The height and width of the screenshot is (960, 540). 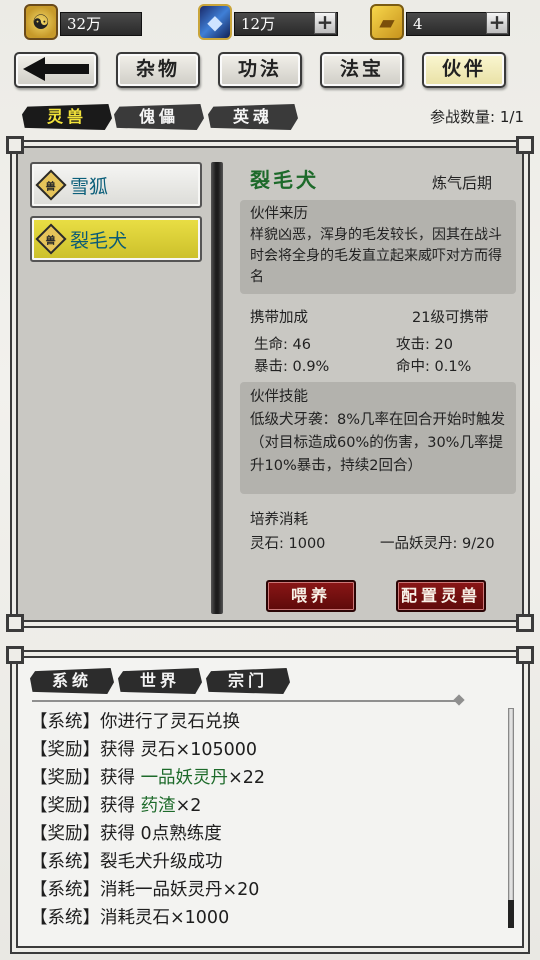 I want to click on pet-item-shaggy-dog: 兽 裂毛犬, so click(x=116, y=239).